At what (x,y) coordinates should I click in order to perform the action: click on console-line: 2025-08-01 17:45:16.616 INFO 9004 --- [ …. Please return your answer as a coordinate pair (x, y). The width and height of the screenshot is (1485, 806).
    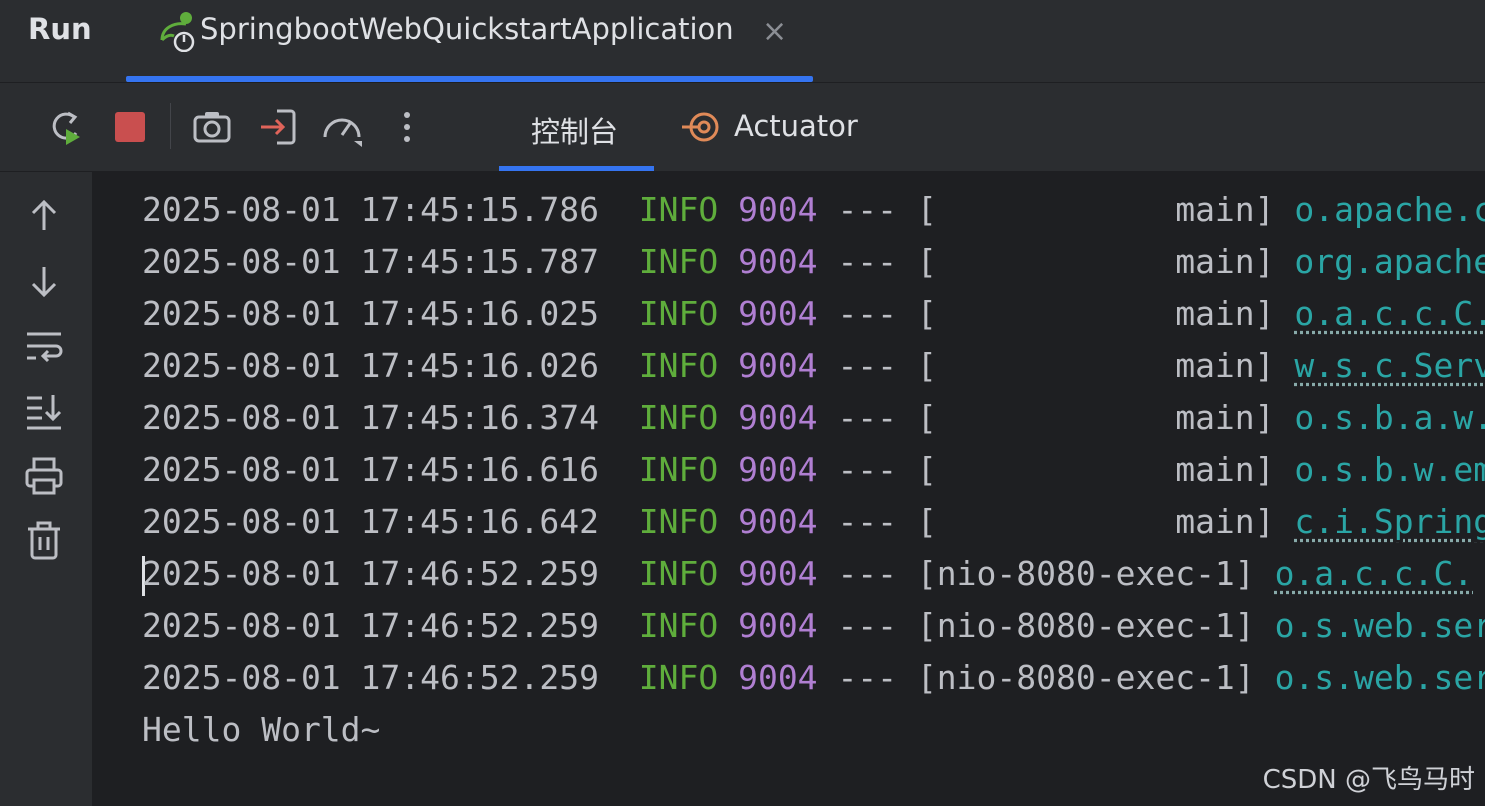
    Looking at the image, I should click on (813, 470).